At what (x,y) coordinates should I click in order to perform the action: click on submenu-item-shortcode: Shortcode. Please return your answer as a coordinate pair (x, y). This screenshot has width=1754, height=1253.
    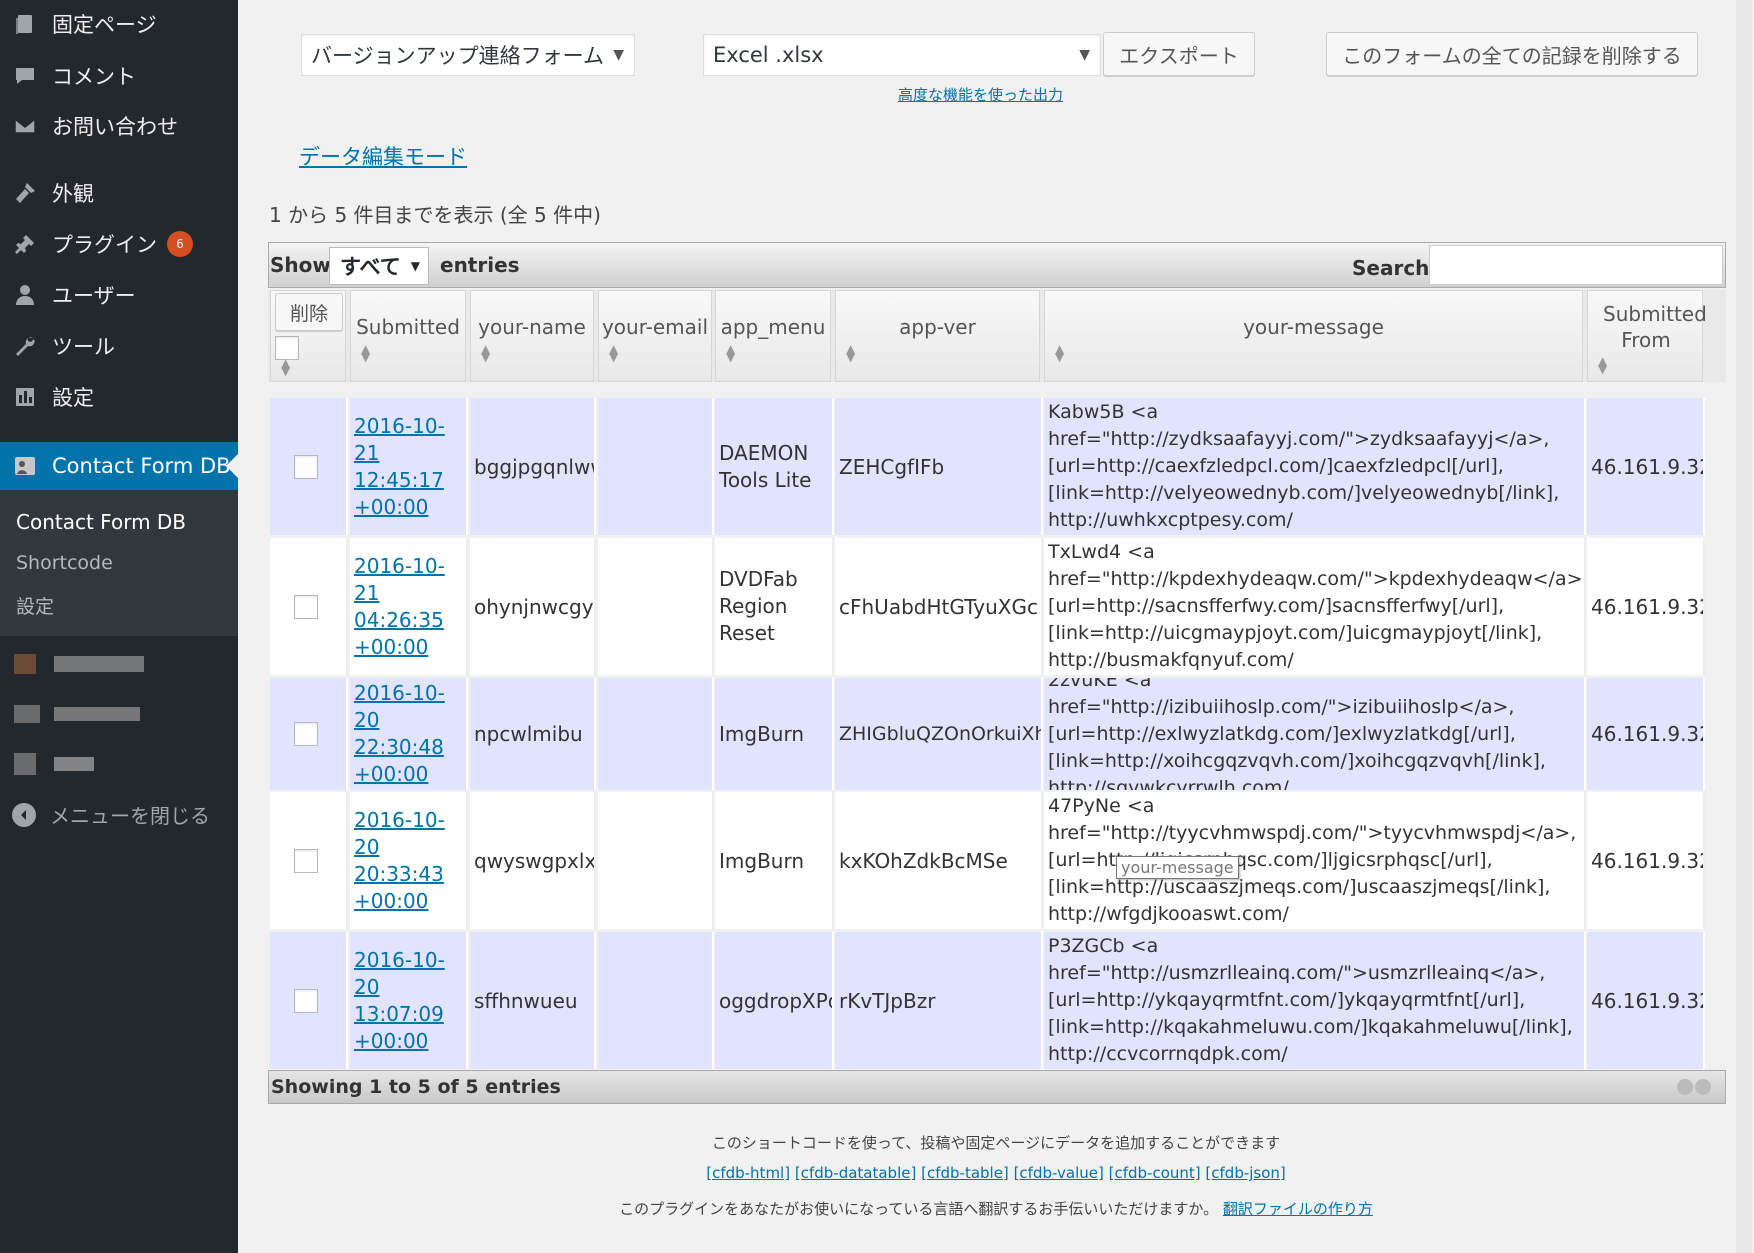
    Looking at the image, I should click on (64, 563).